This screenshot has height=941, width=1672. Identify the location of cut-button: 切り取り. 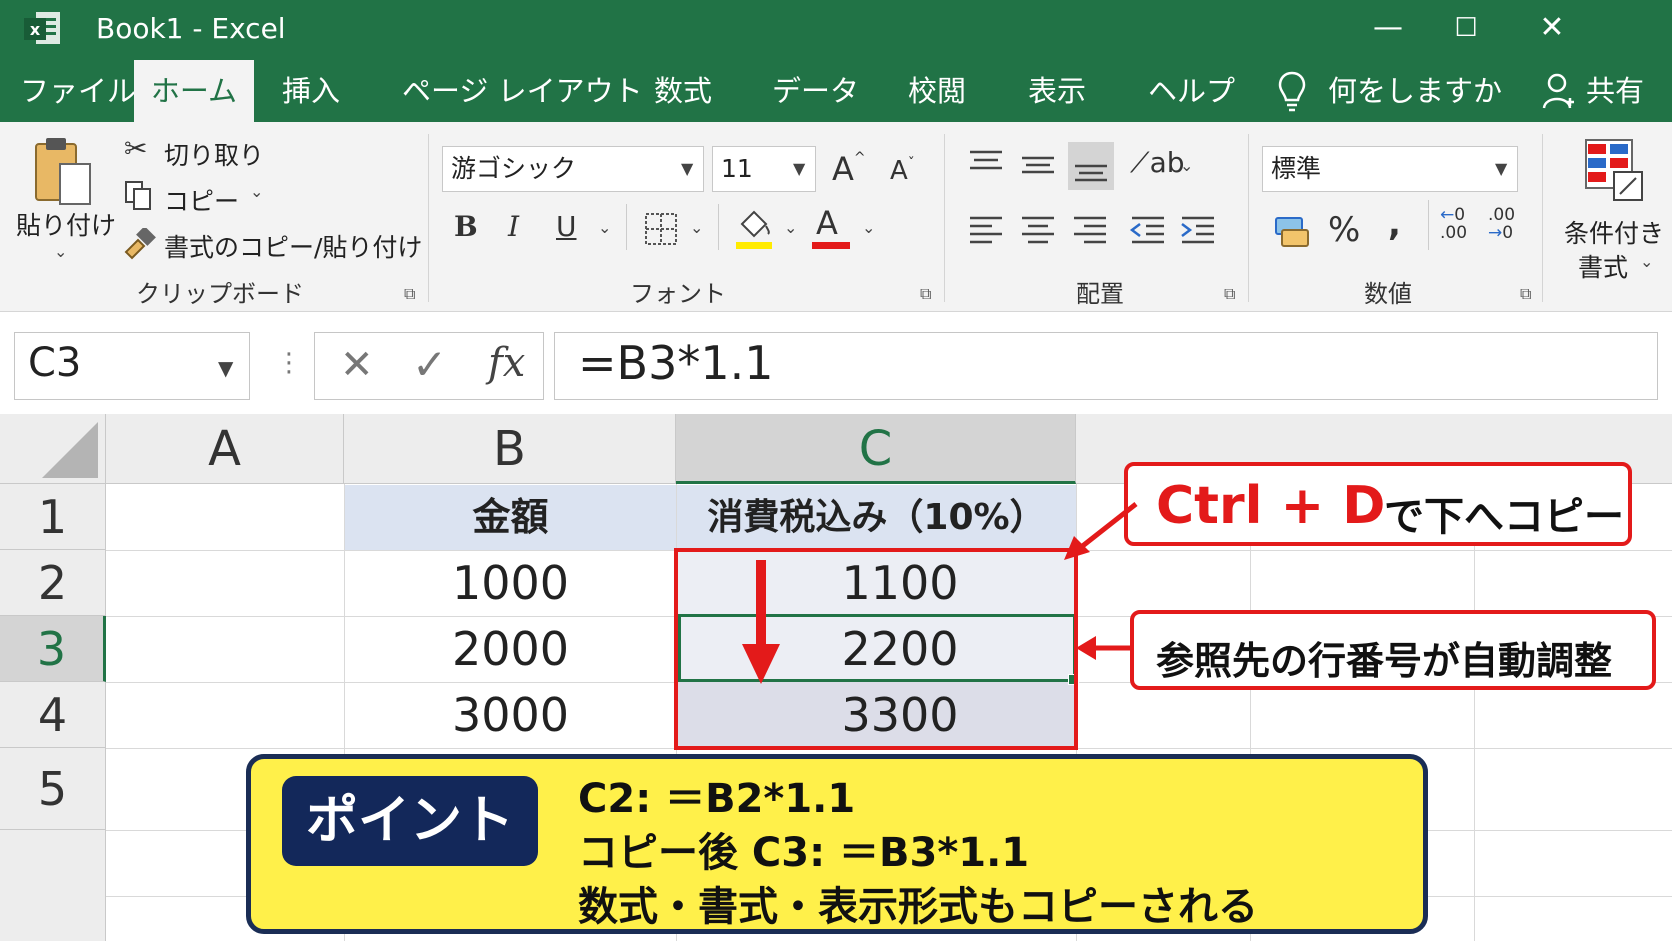
(214, 154).